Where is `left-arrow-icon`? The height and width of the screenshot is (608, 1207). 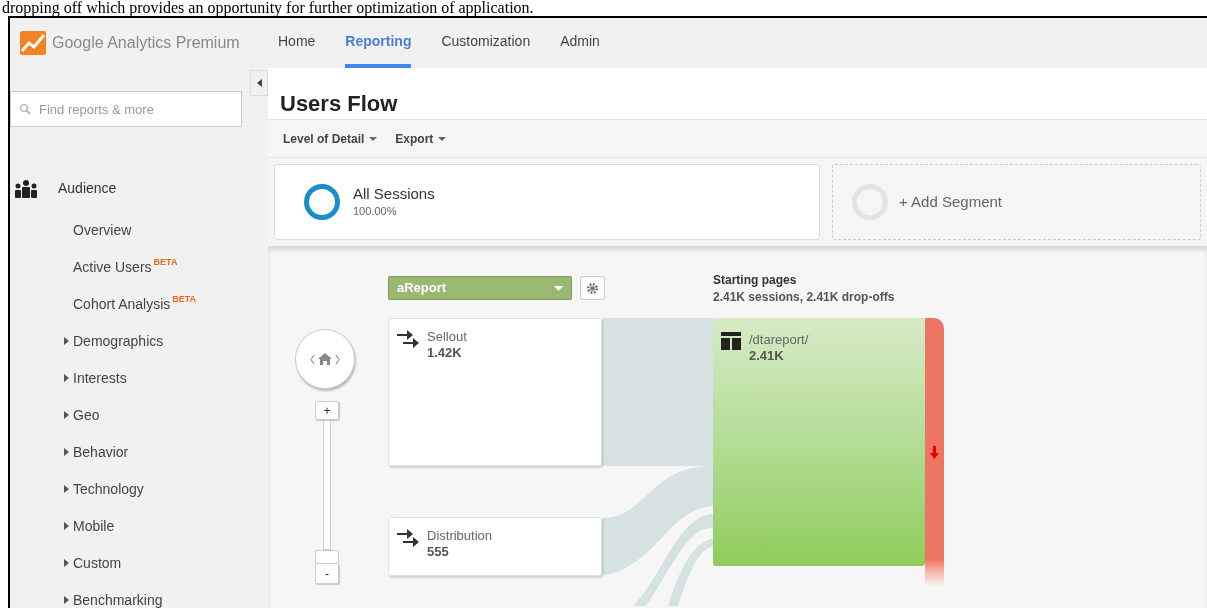
left-arrow-icon is located at coordinates (259, 83).